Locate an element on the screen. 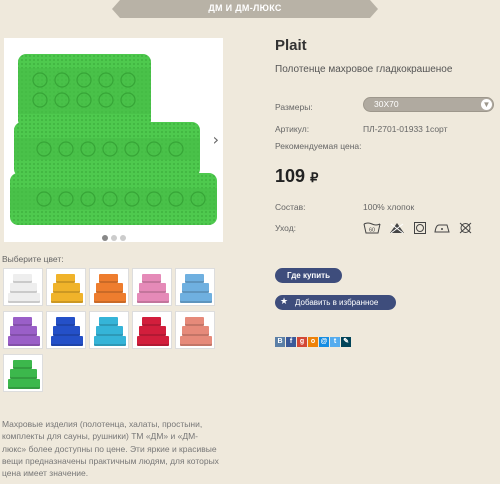  price-value: 109 is located at coordinates (290, 176).